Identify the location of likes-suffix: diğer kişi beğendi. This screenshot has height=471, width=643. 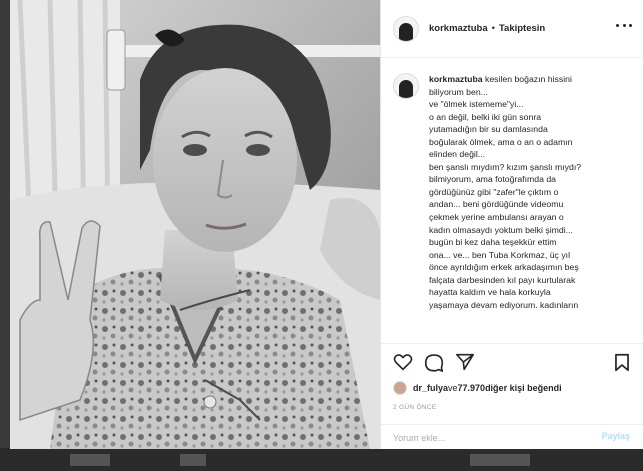
(523, 388).